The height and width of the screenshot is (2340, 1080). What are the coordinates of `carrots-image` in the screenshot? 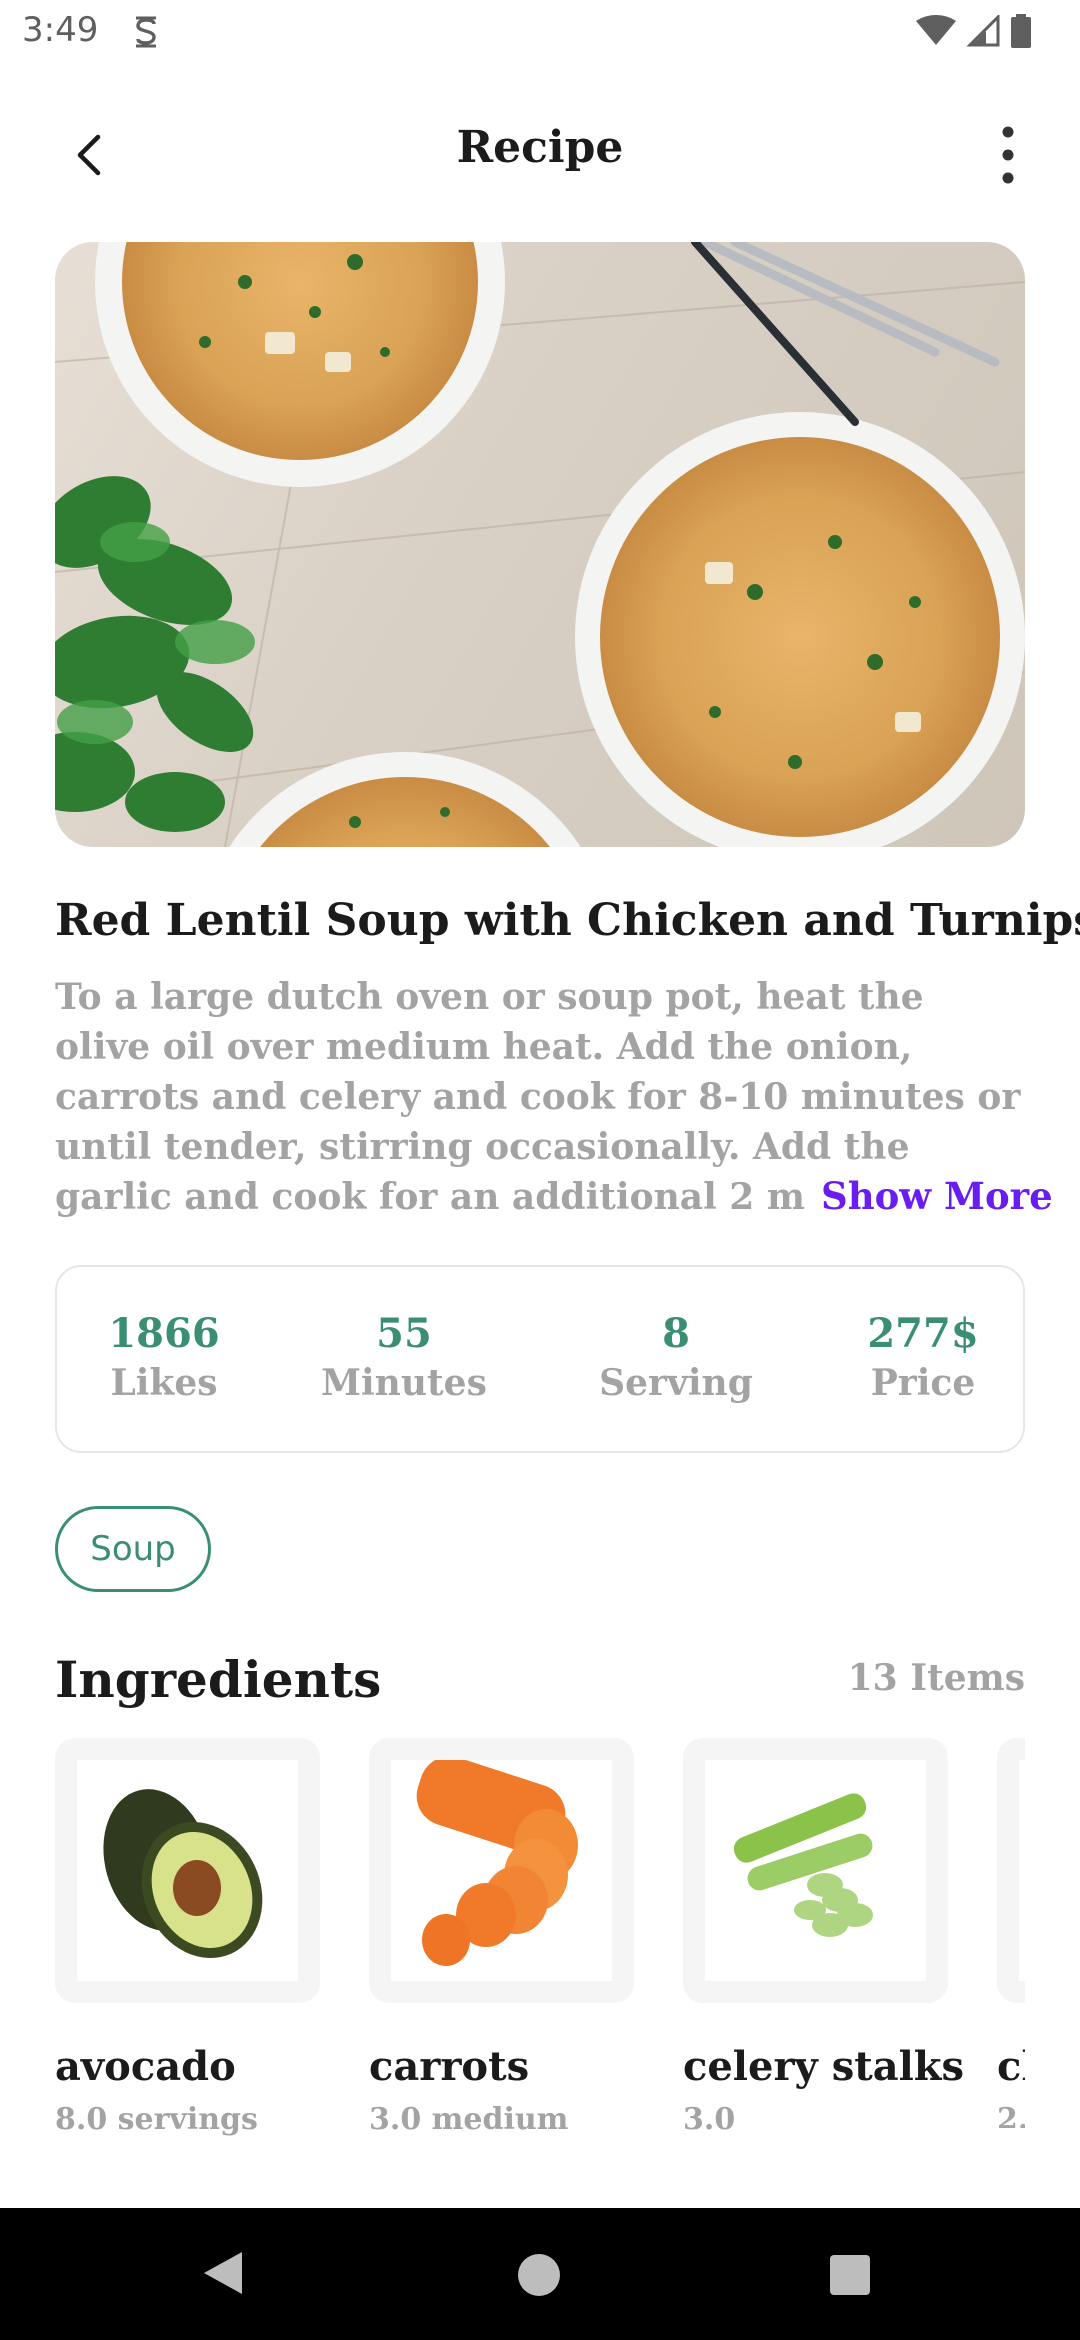 It's located at (497, 1861).